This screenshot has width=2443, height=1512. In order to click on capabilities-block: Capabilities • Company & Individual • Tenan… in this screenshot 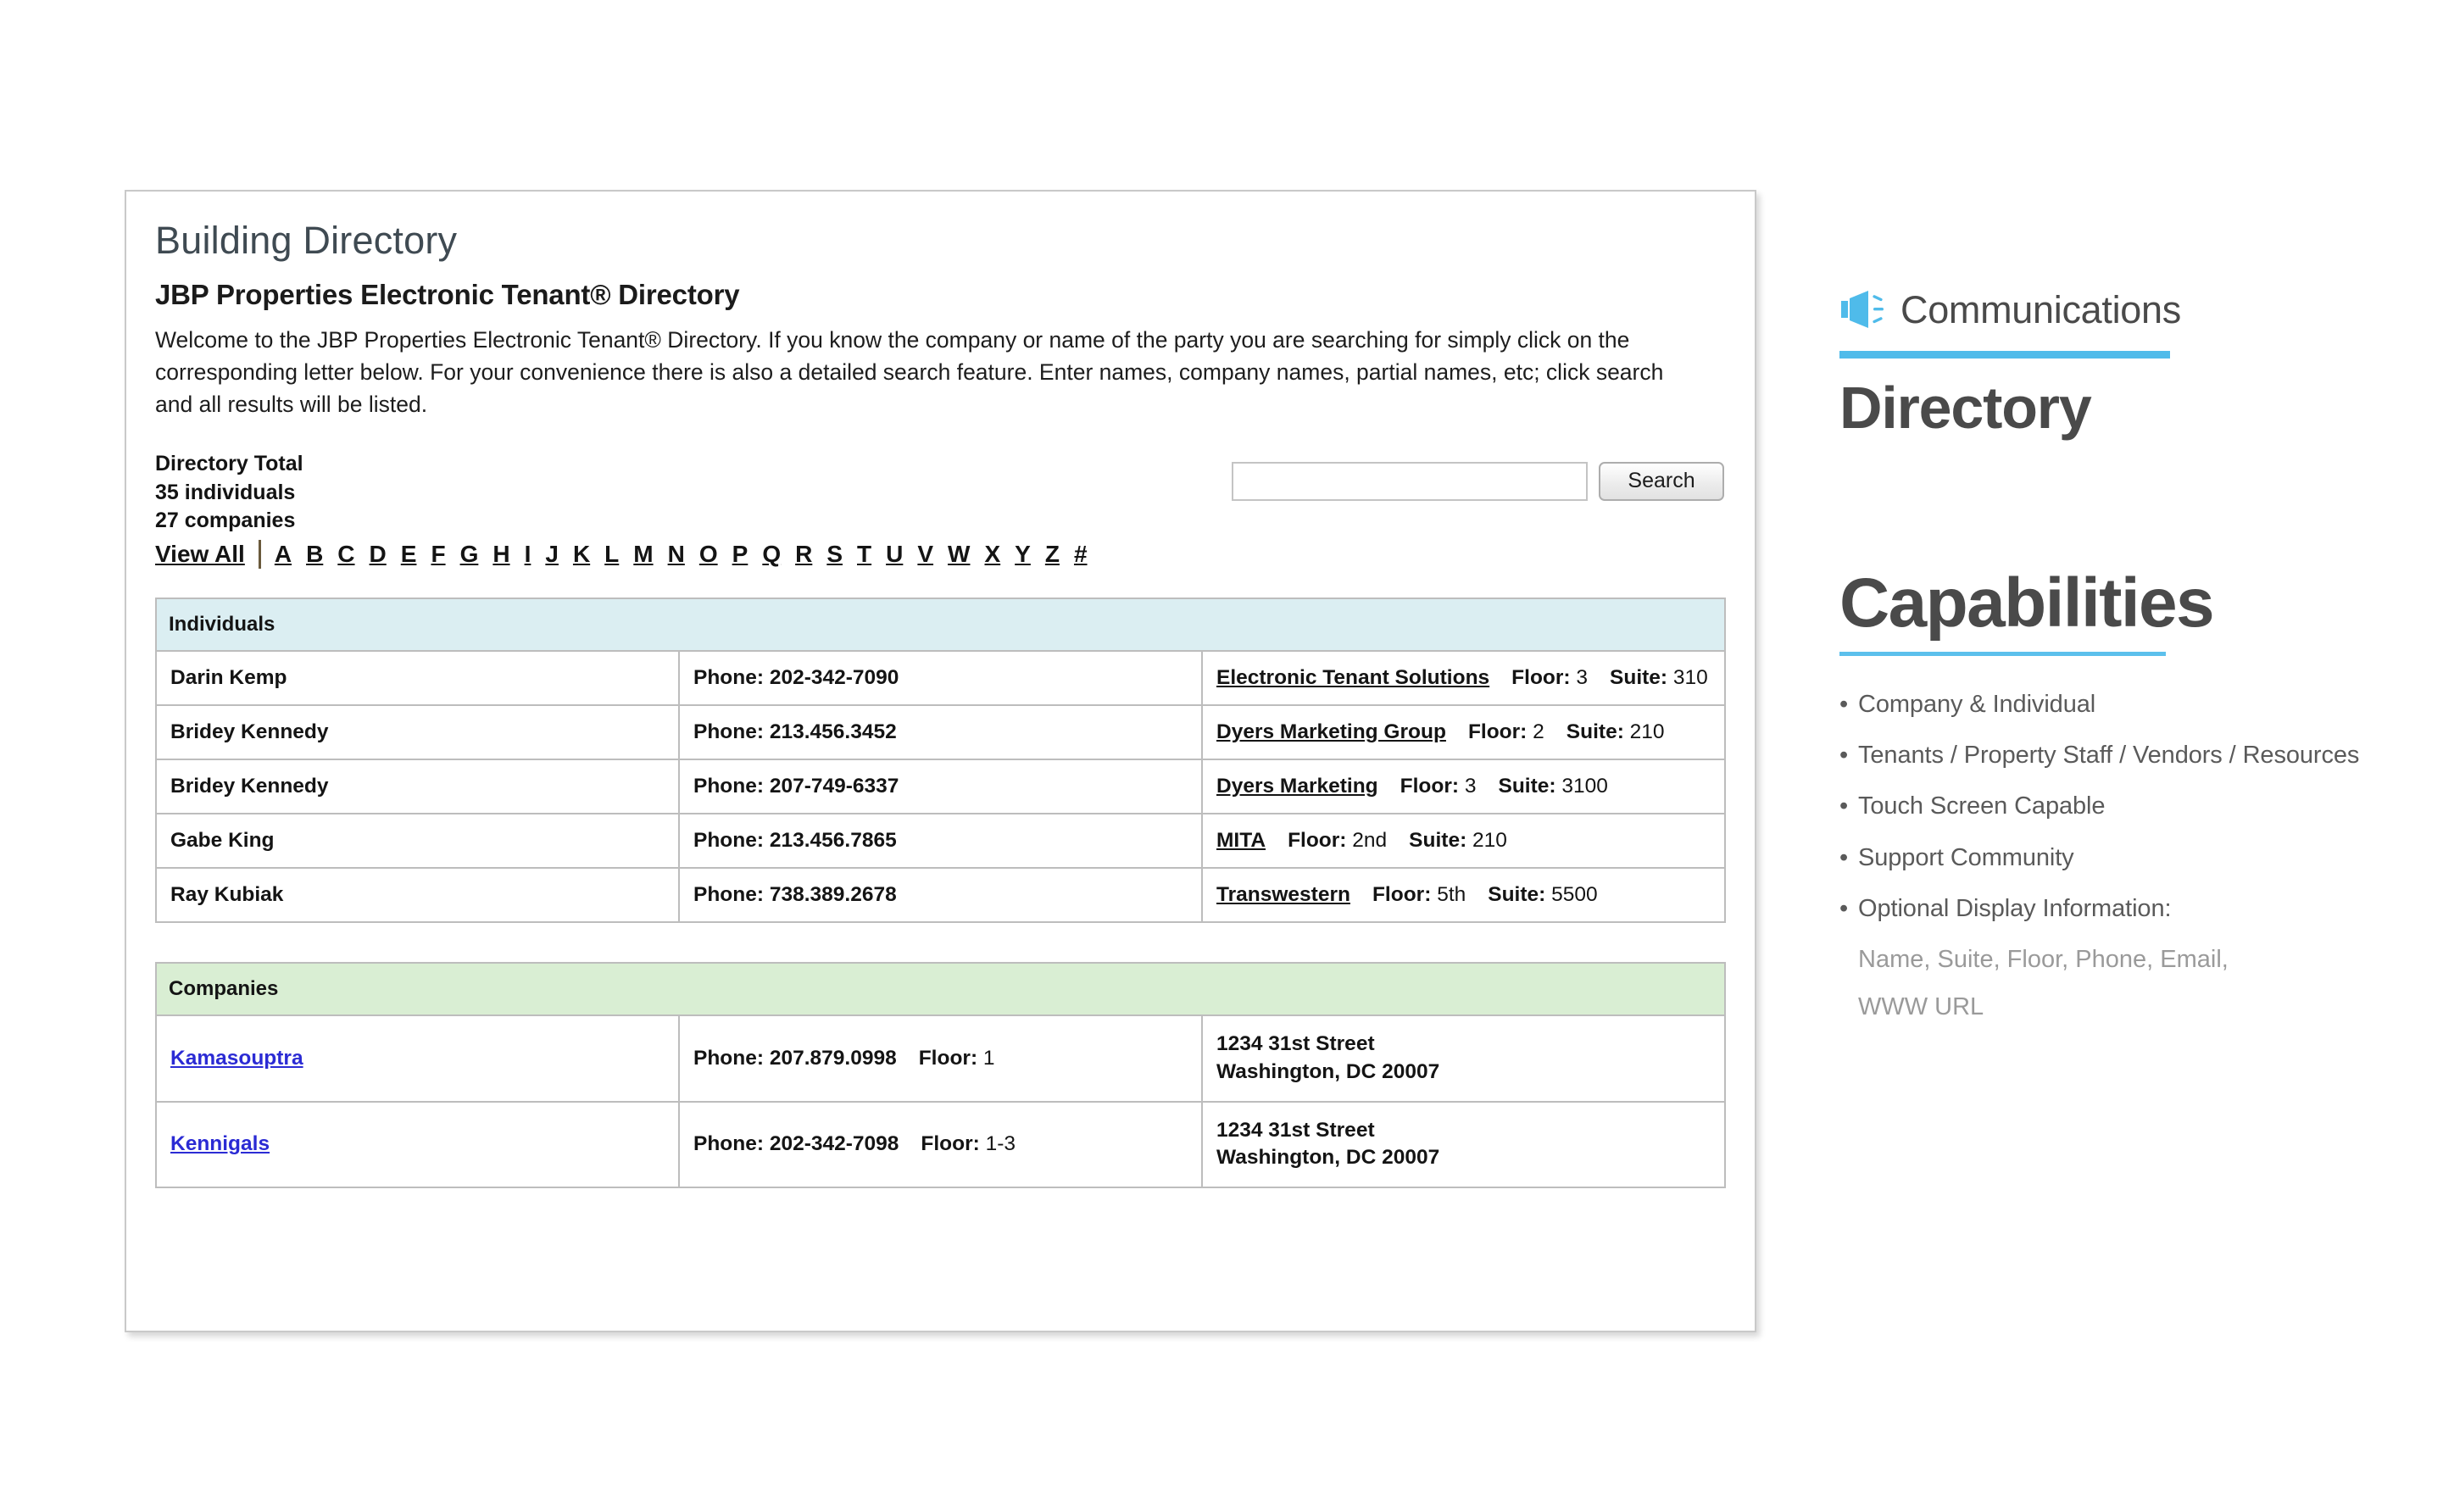, I will do `click(2119, 794)`.